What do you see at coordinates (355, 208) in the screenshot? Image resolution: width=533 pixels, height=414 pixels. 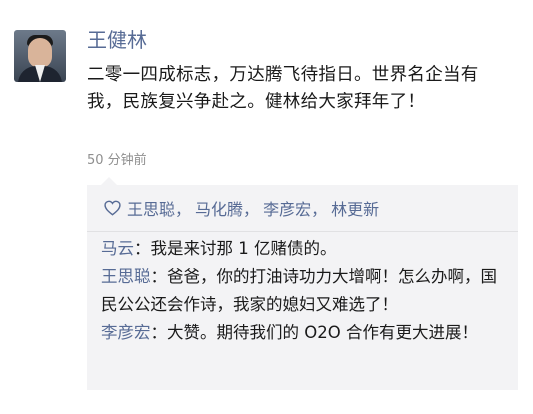 I see `like-name: 林更新` at bounding box center [355, 208].